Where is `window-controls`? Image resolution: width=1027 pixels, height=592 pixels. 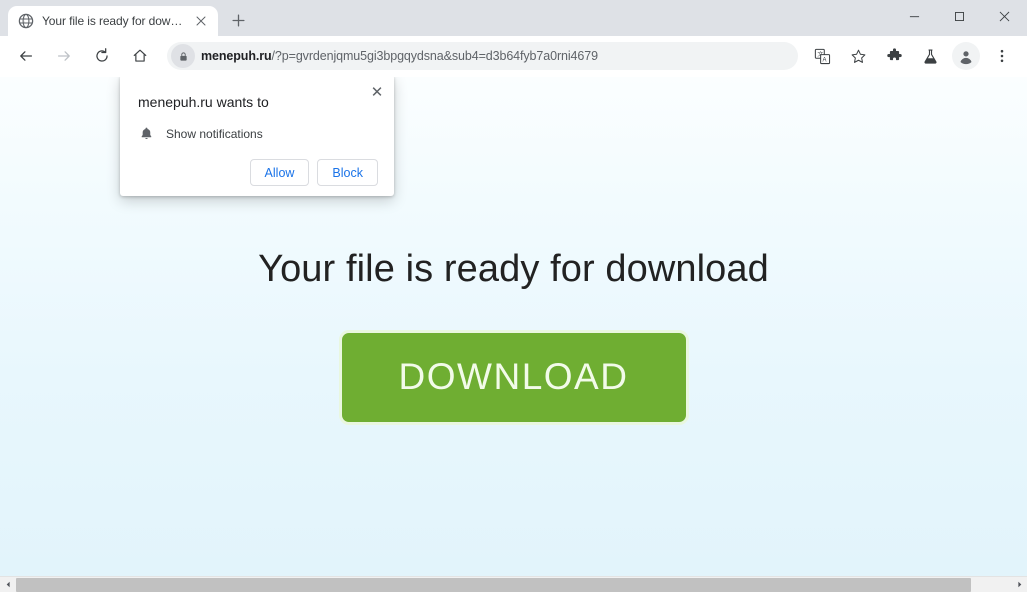 window-controls is located at coordinates (959, 16).